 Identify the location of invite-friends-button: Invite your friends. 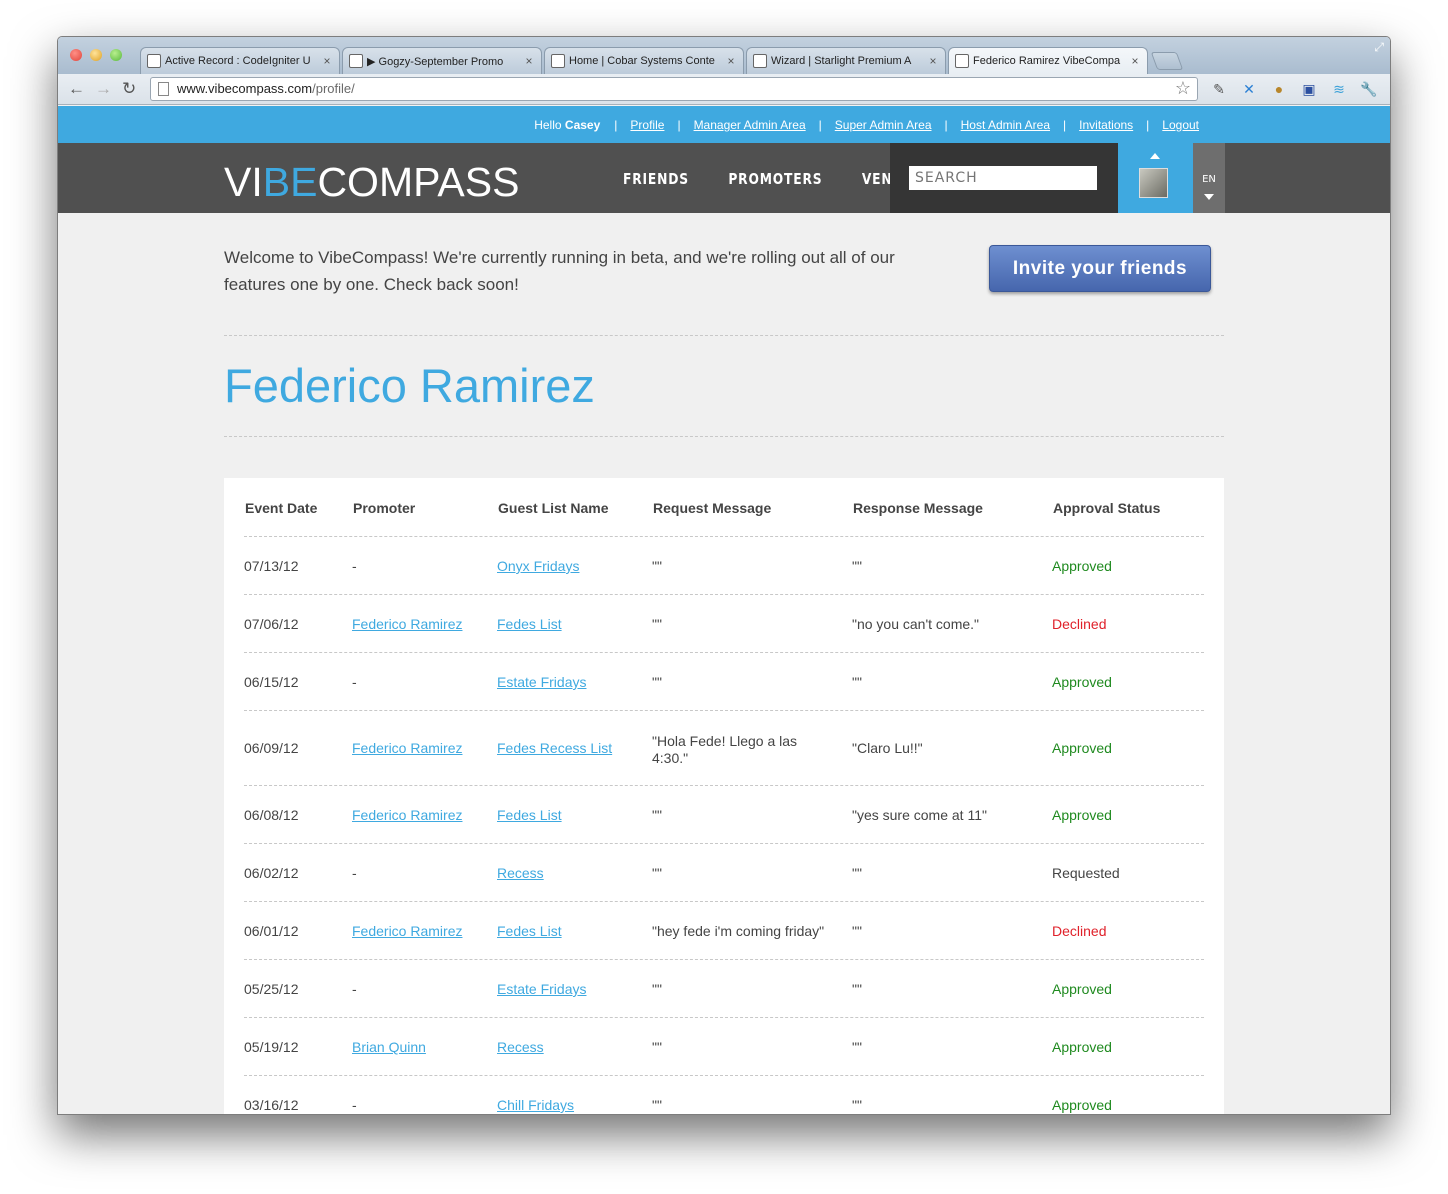
(1100, 268).